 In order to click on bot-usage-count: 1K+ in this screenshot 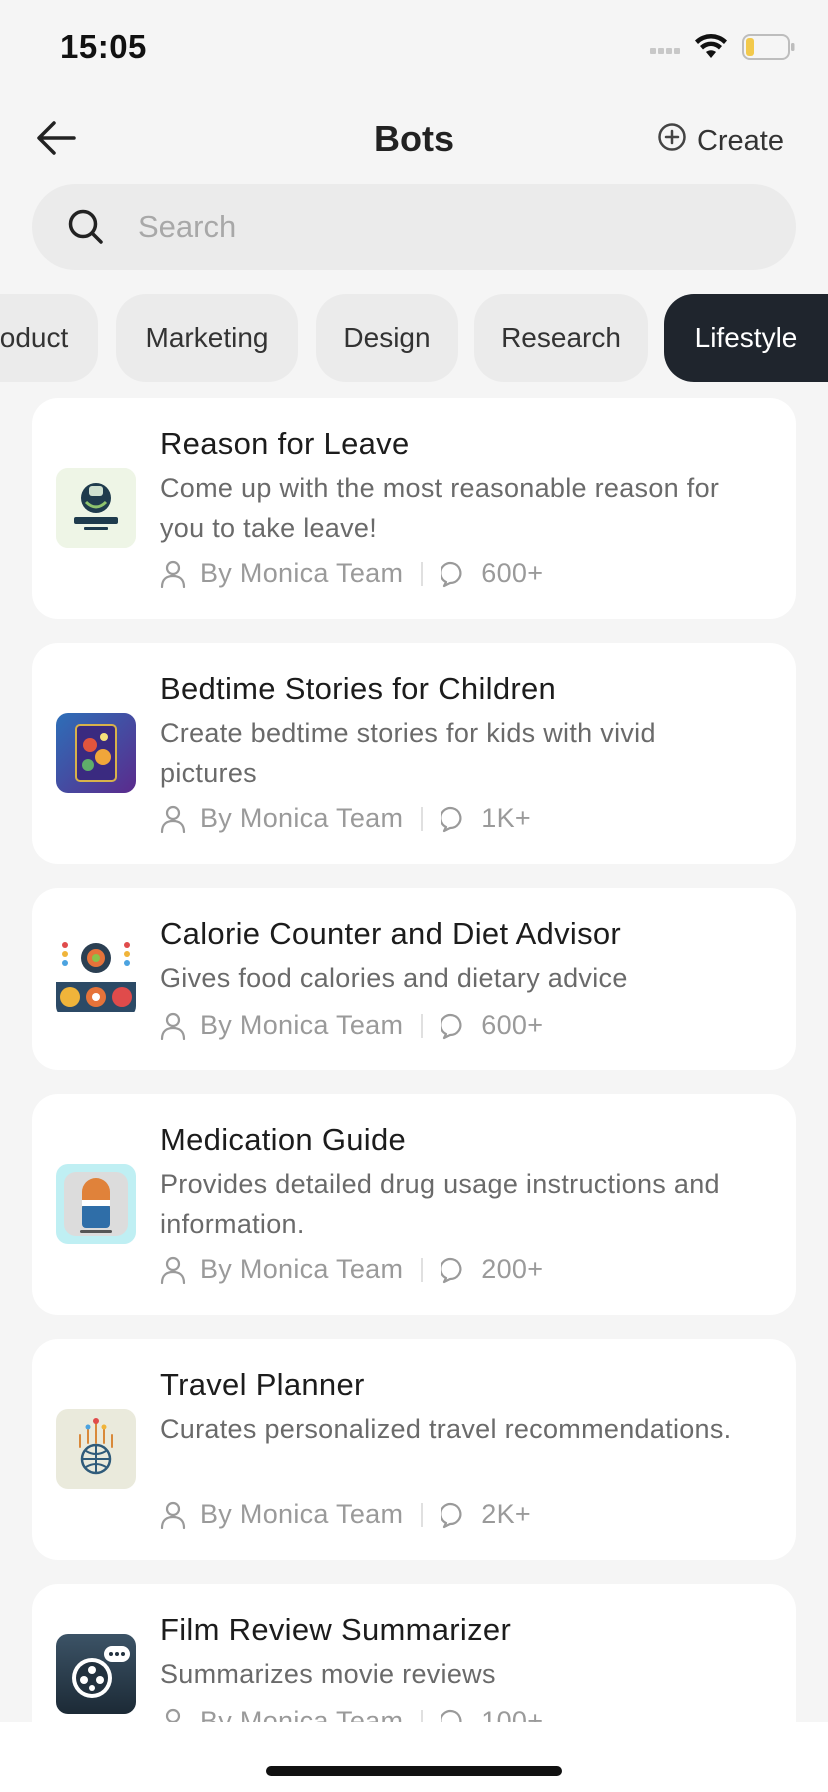, I will do `click(506, 818)`.